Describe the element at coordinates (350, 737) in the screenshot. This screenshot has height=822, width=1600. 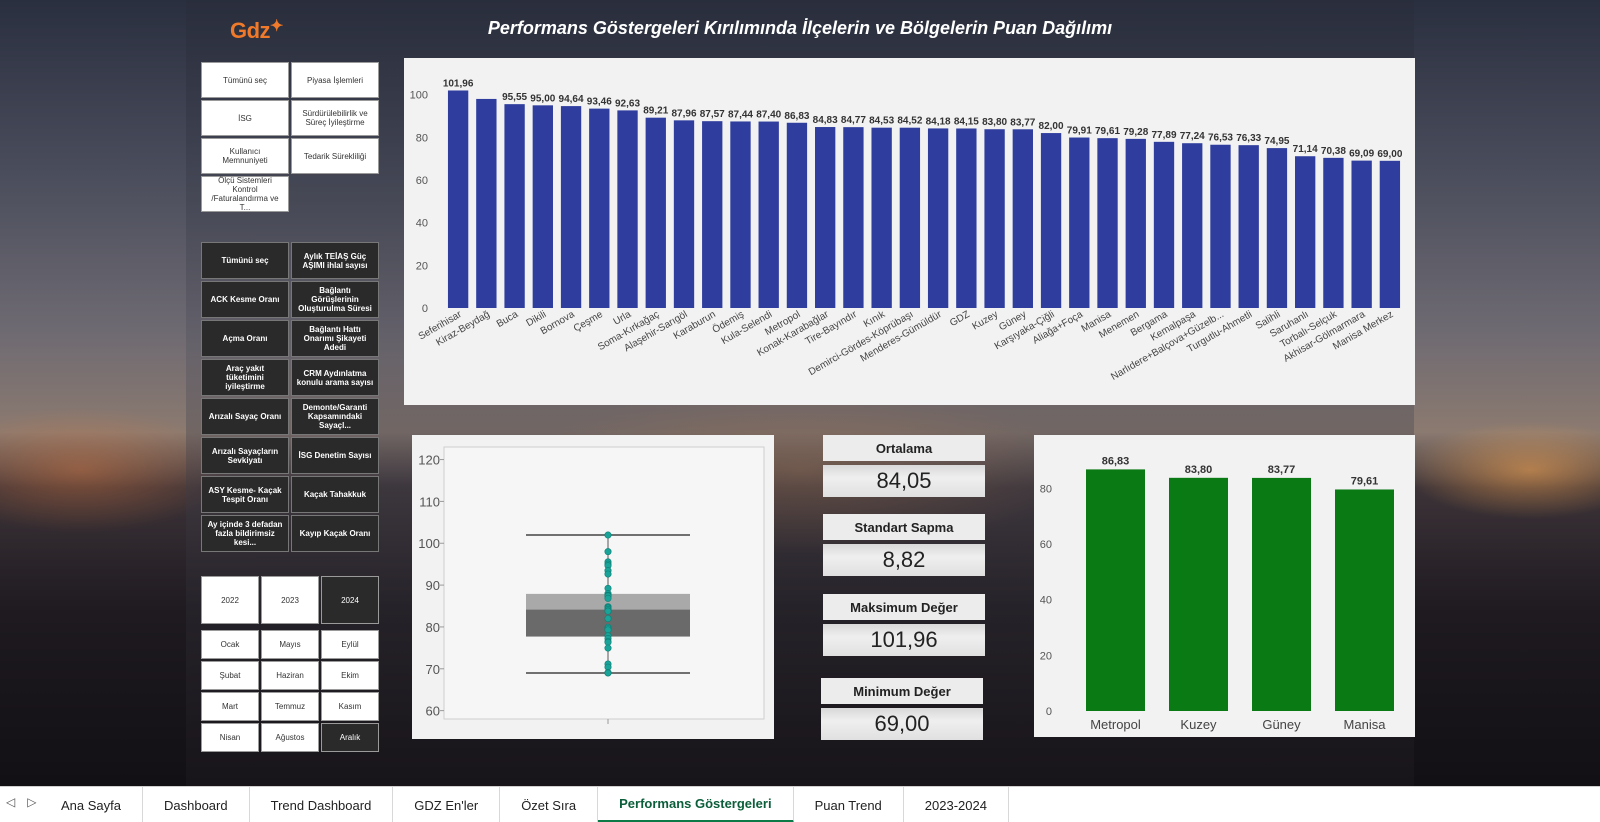
I see `slicer-option-aral-k: Aralık` at that location.